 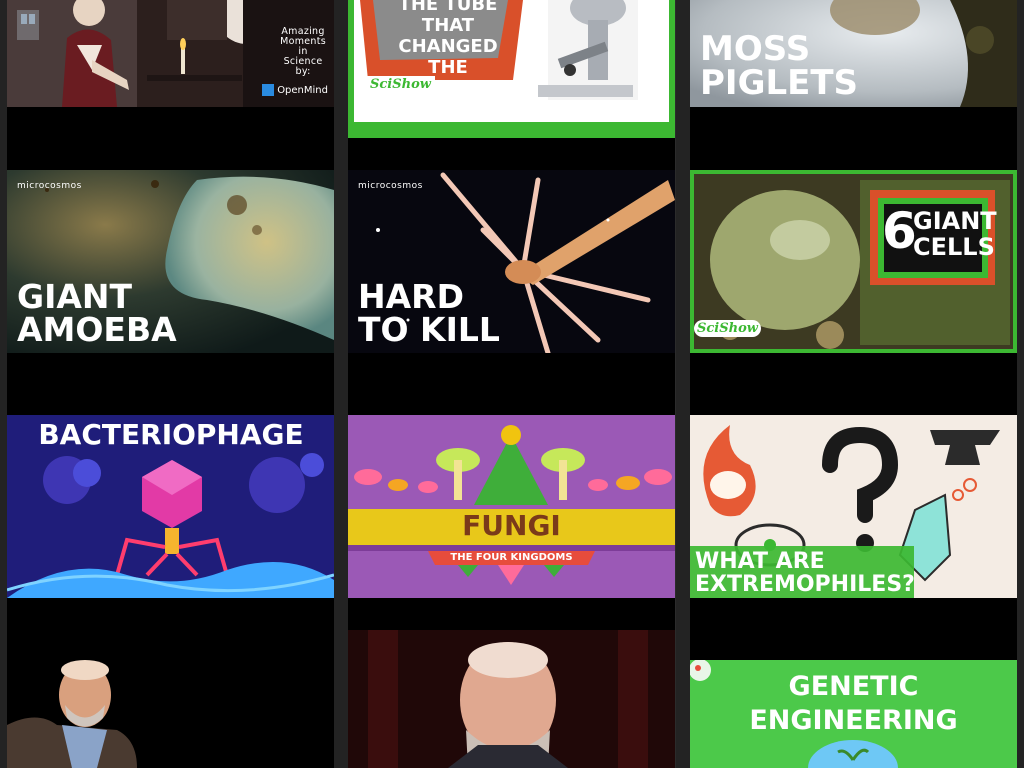 I want to click on amoeba-title: GIANT AMOEBA, so click(x=97, y=313).